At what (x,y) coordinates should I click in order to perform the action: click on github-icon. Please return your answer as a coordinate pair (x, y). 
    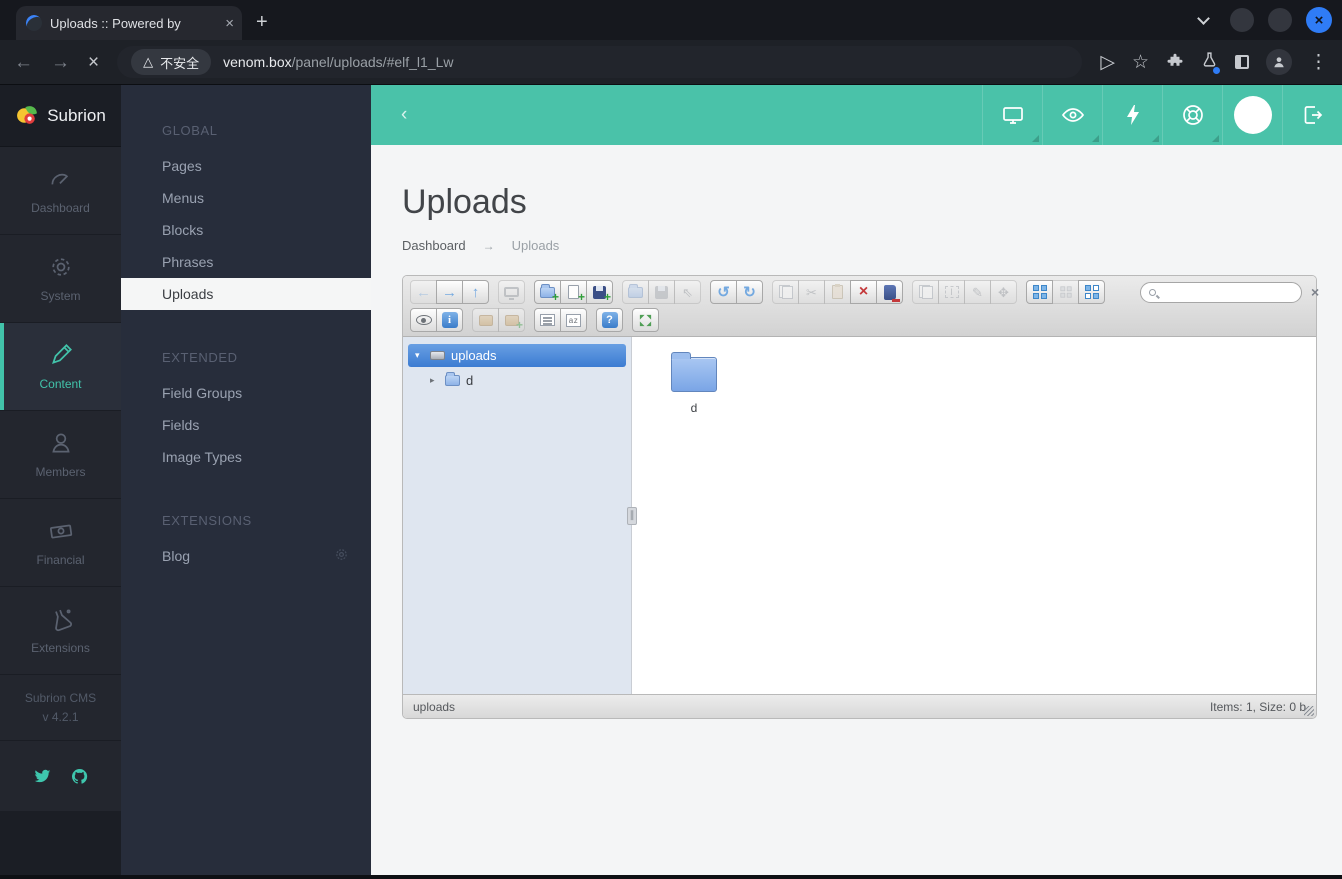
    Looking at the image, I should click on (79, 776).